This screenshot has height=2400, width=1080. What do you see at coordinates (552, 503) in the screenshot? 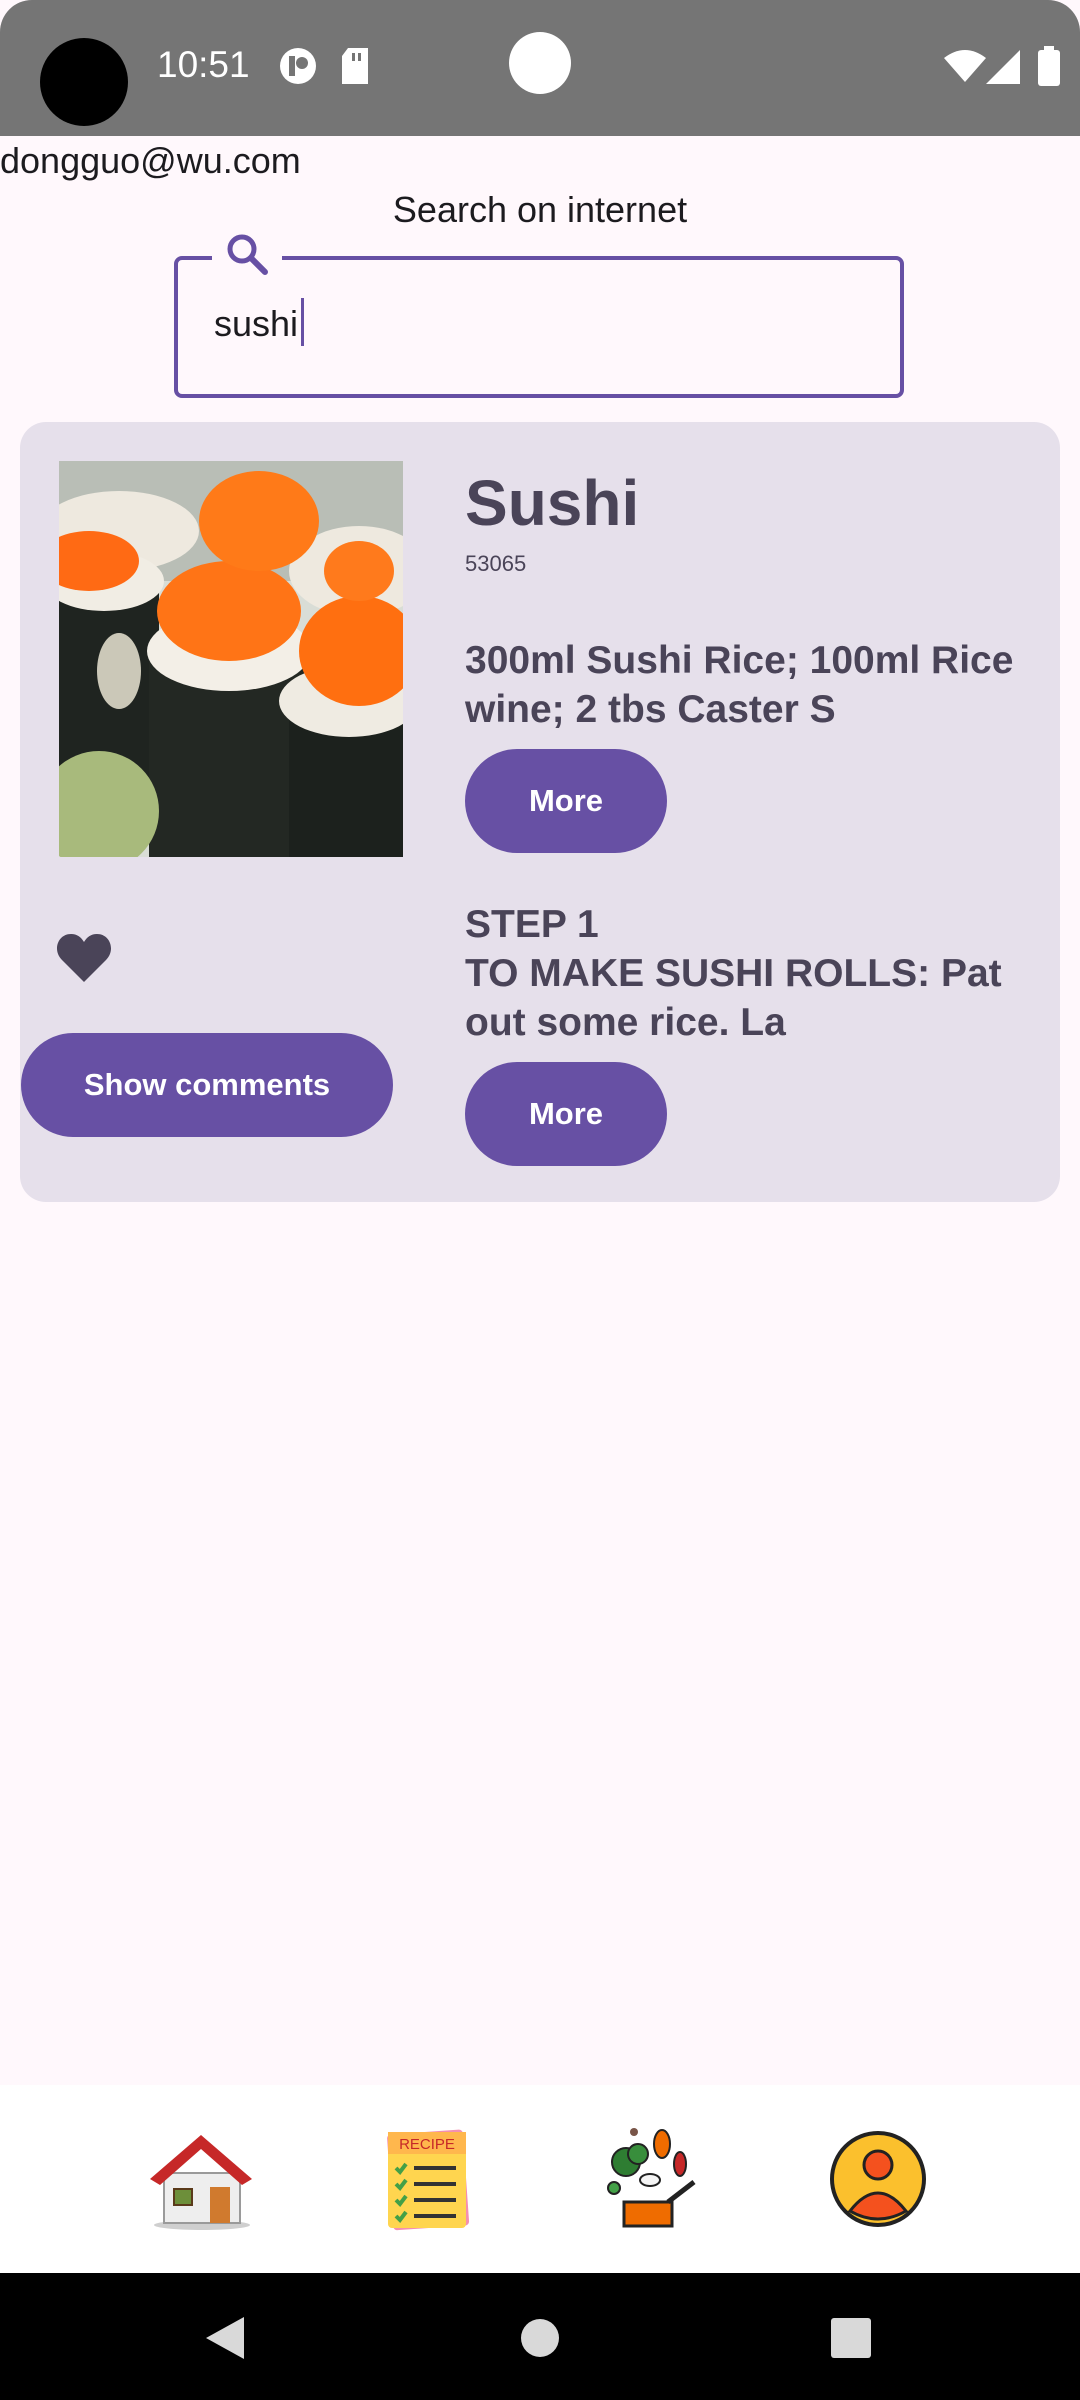
I see `recipe-name: Sushi` at bounding box center [552, 503].